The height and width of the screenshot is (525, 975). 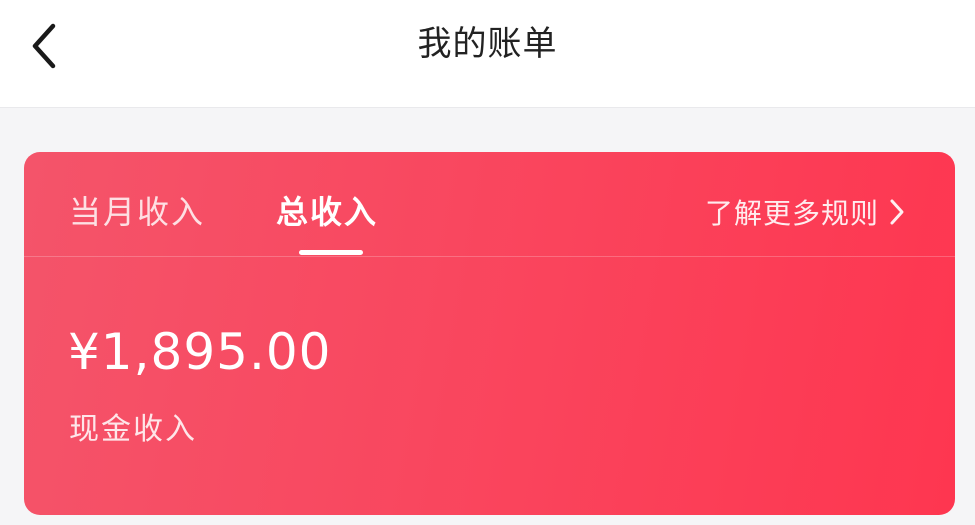 What do you see at coordinates (327, 212) in the screenshot?
I see `tab-total-income: 总收入` at bounding box center [327, 212].